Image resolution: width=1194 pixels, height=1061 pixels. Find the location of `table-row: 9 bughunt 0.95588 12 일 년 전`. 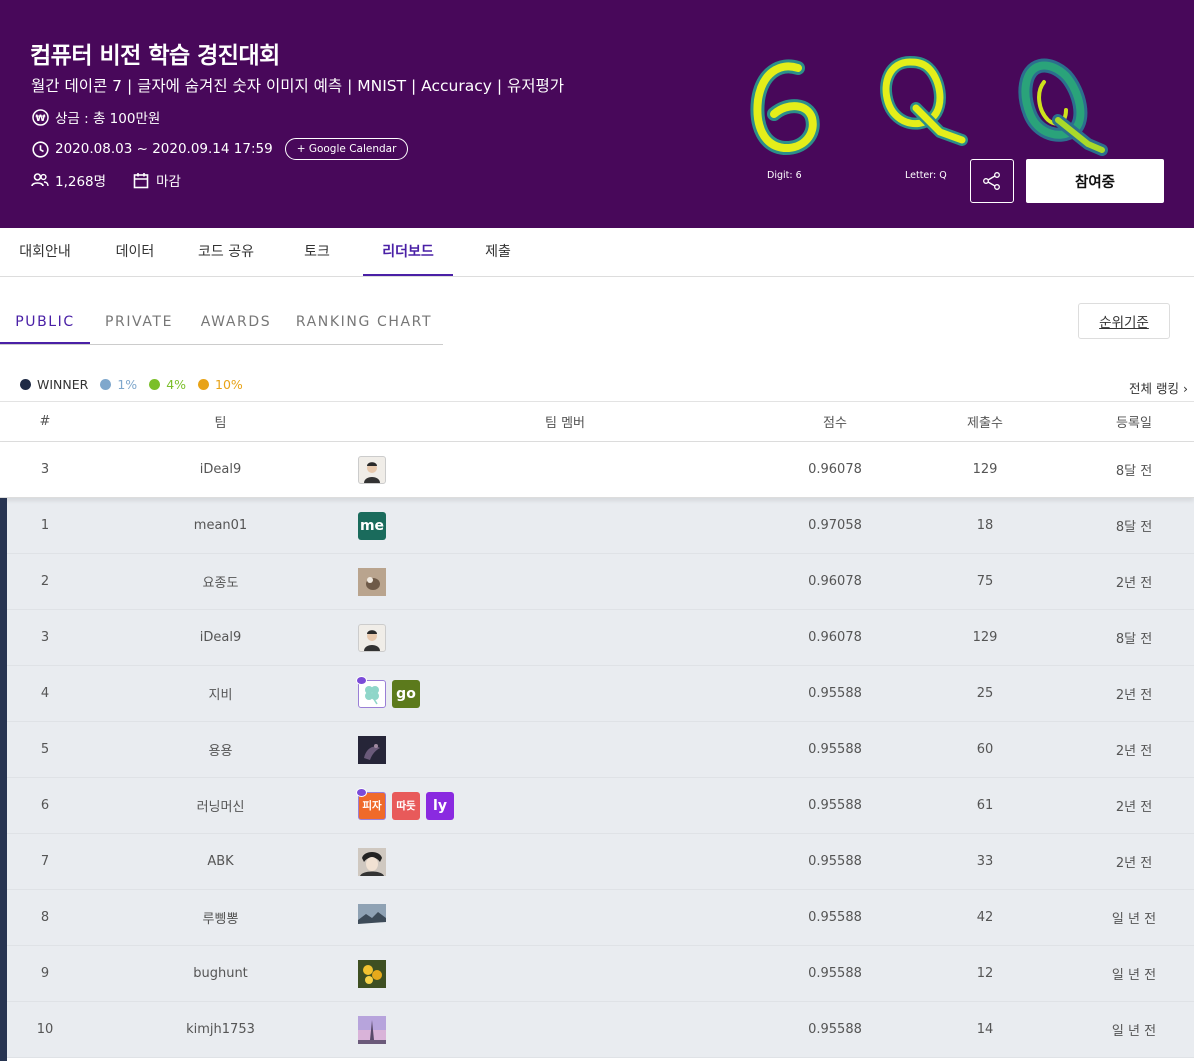

table-row: 9 bughunt 0.95588 12 일 년 전 is located at coordinates (597, 974).